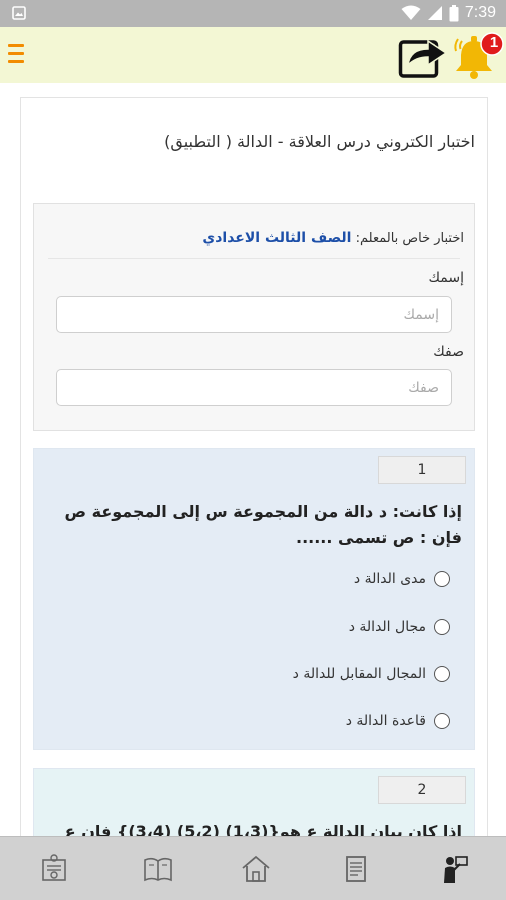 The image size is (506, 900). I want to click on image-notification-icon, so click(19, 13).